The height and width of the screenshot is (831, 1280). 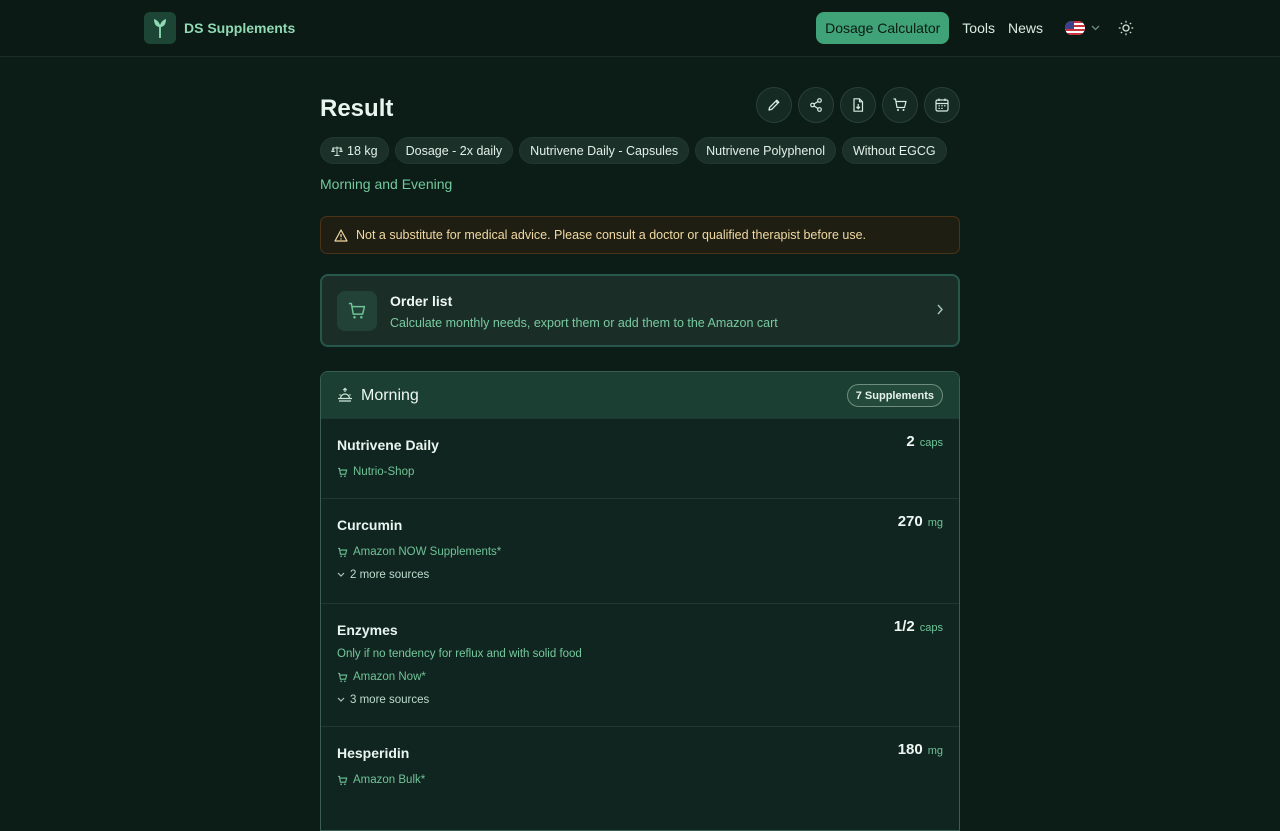 What do you see at coordinates (357, 108) in the screenshot?
I see `page-title: Result` at bounding box center [357, 108].